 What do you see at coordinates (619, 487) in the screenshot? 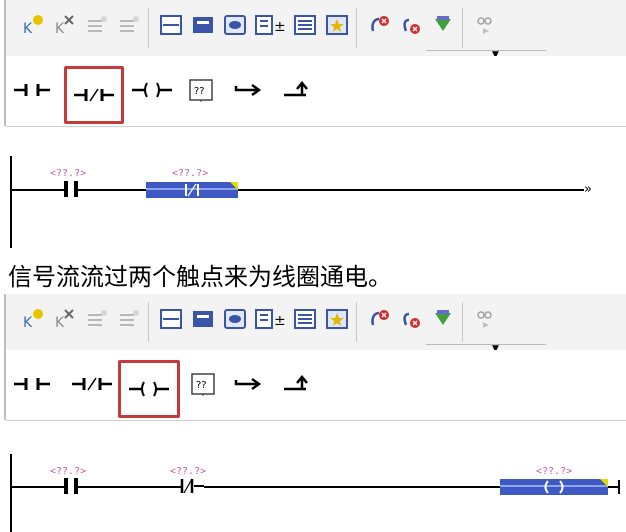
I see `right-rail-stub` at bounding box center [619, 487].